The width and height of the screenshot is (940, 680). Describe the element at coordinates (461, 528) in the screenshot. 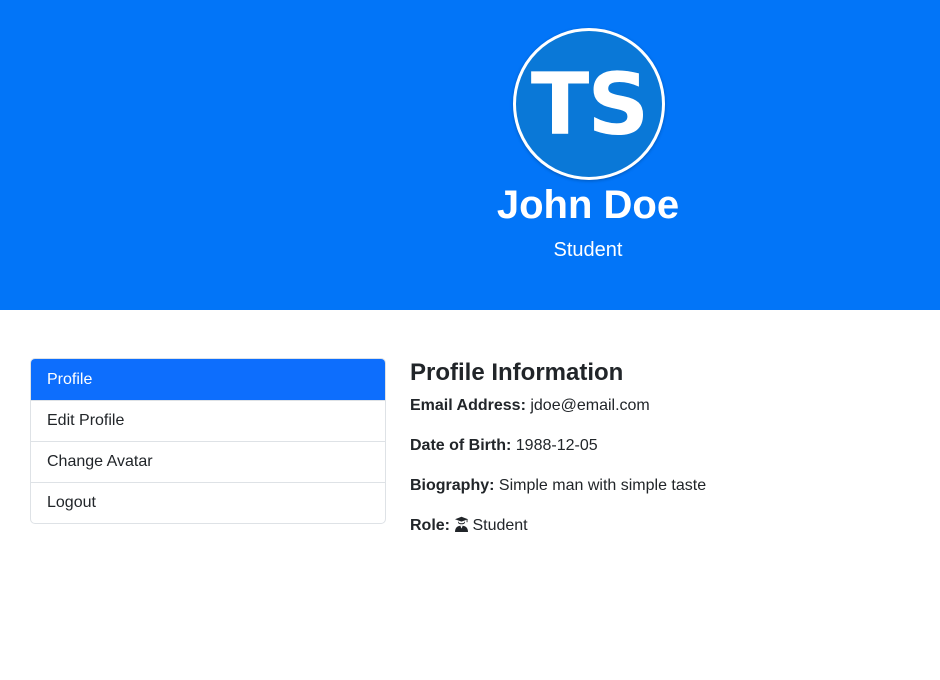

I see `graduate-icon` at that location.